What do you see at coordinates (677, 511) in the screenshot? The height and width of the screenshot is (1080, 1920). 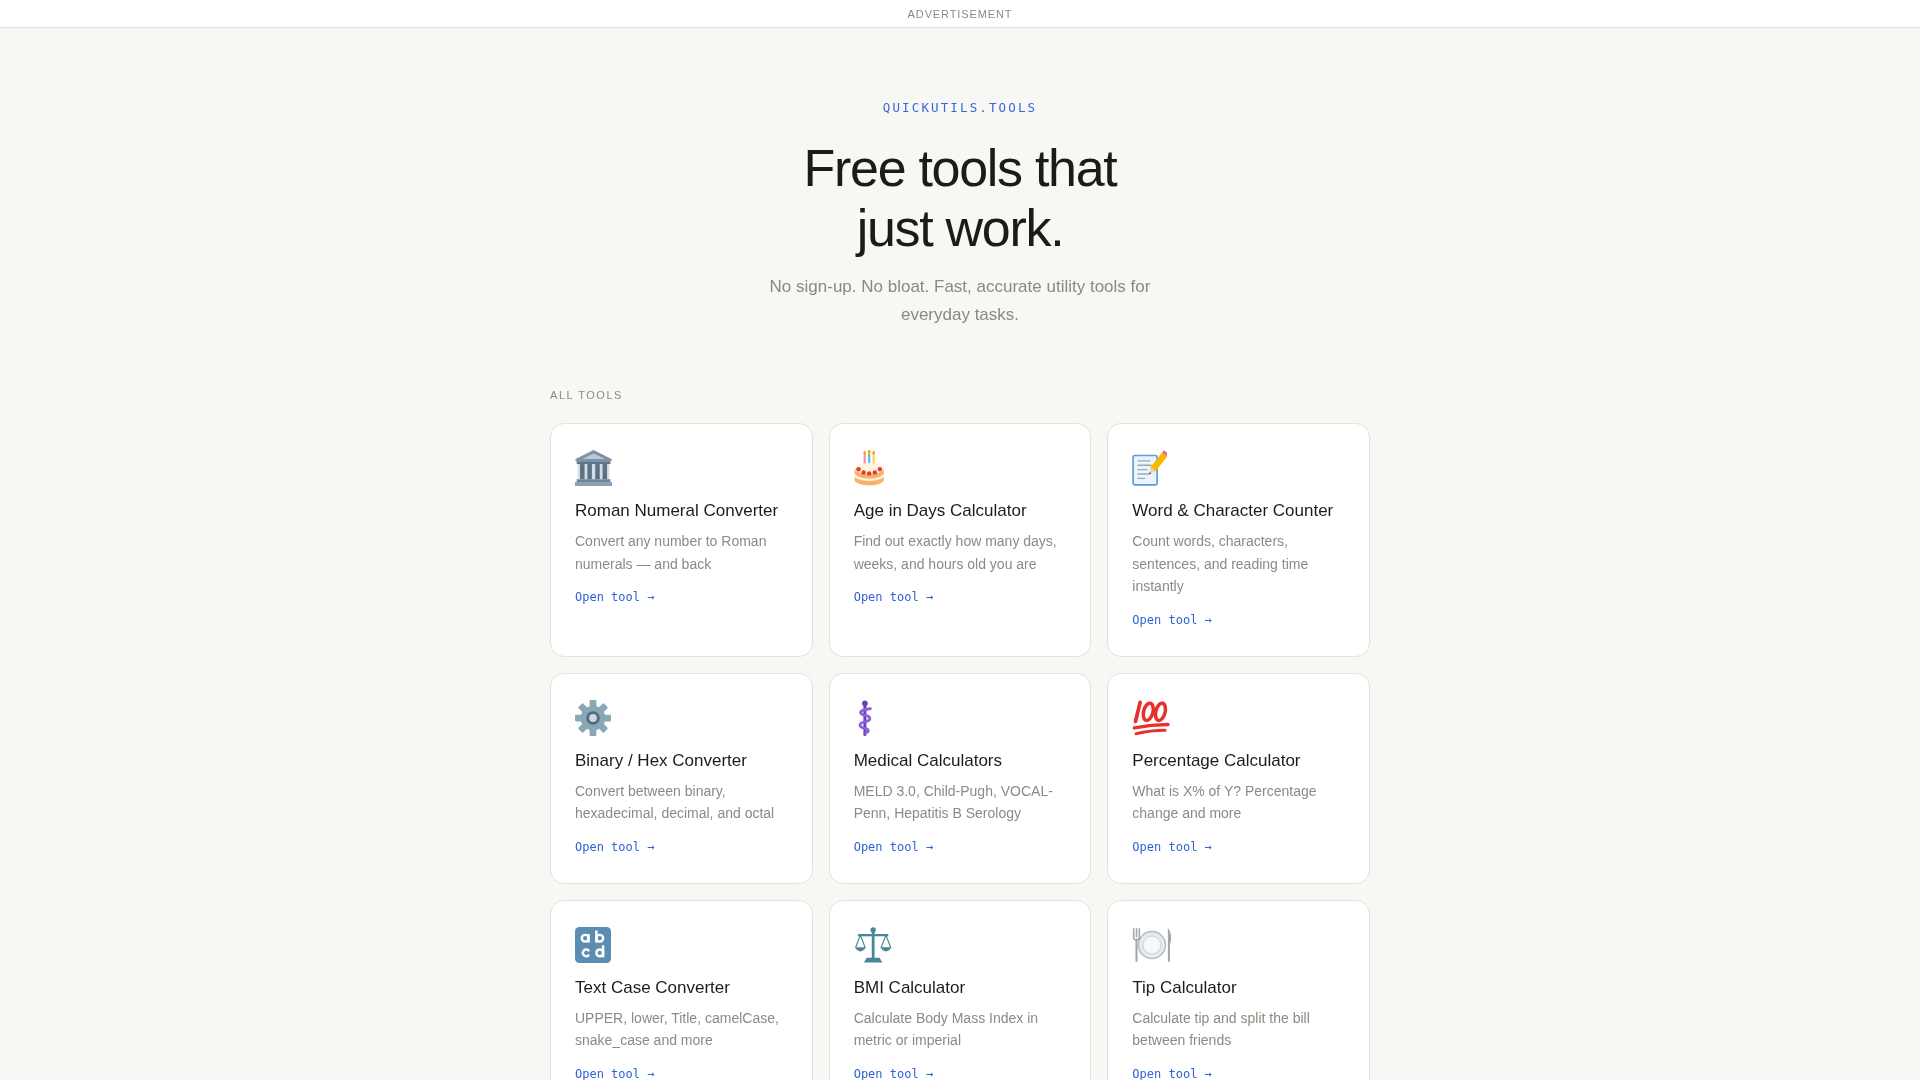 I see `tool-name: Roman Numeral Converter` at bounding box center [677, 511].